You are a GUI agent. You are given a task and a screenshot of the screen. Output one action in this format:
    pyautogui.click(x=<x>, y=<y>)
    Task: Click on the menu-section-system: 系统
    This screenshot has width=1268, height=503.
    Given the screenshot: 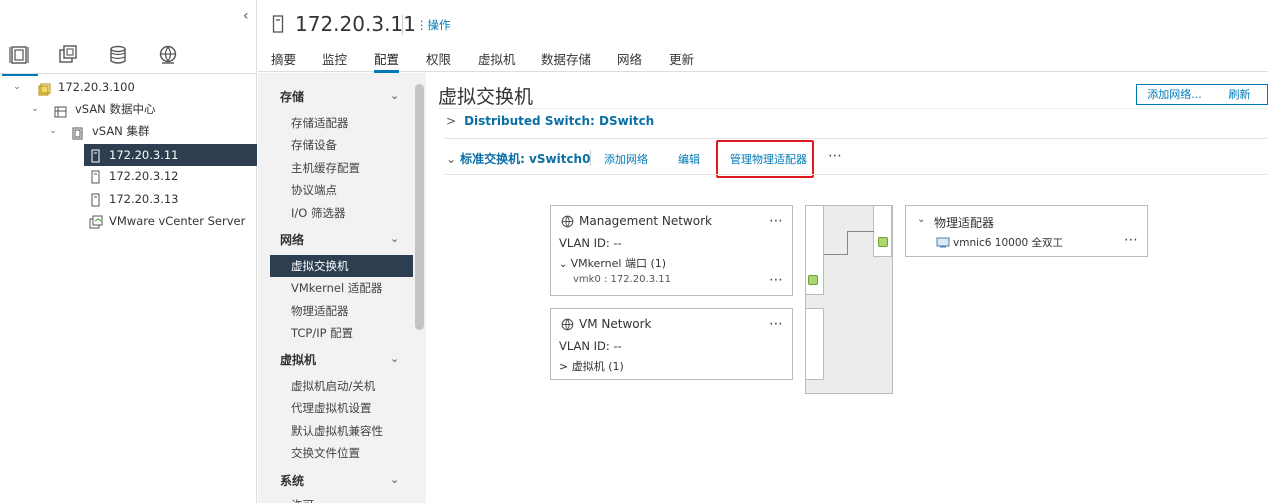 What is the action you would take?
    pyautogui.click(x=292, y=480)
    